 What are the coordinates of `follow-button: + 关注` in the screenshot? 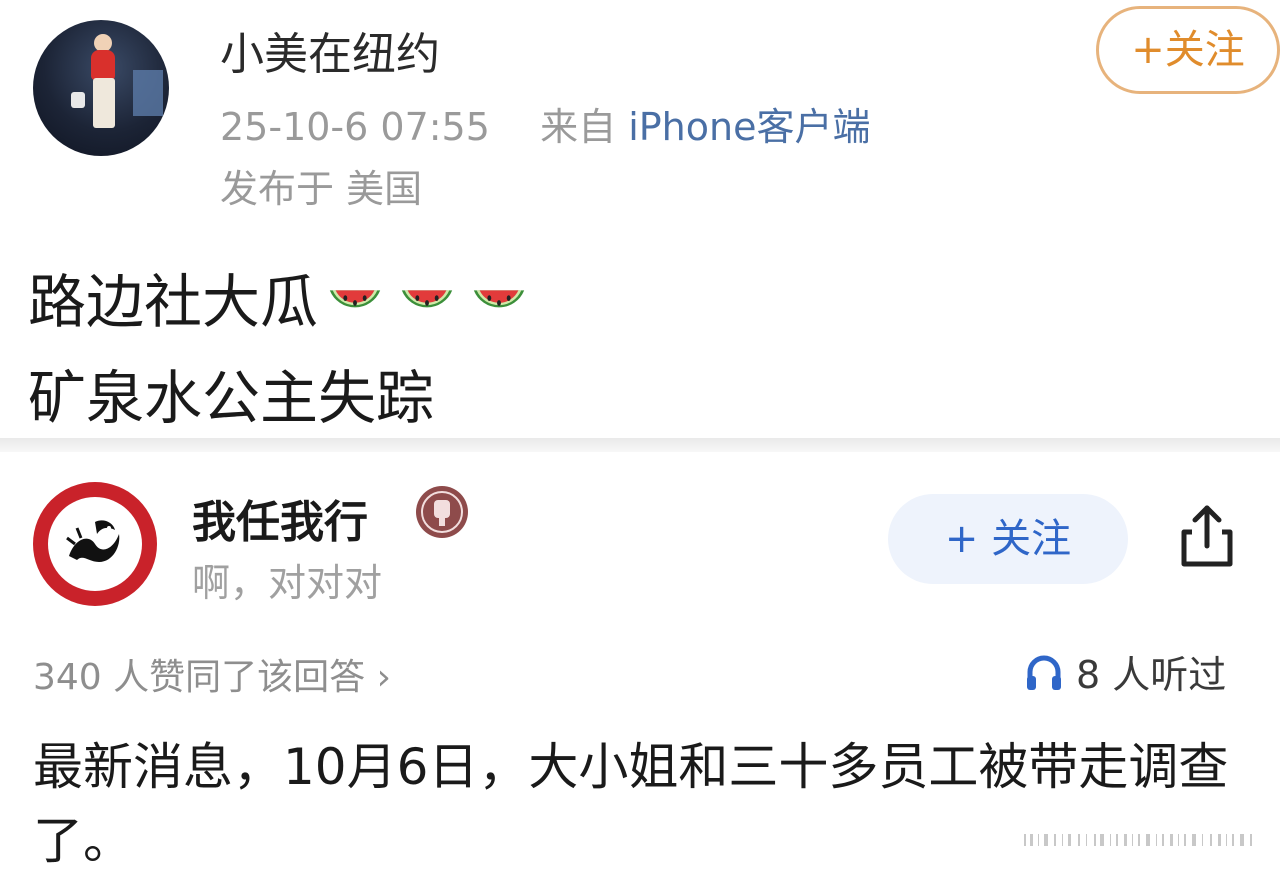 It's located at (1008, 539).